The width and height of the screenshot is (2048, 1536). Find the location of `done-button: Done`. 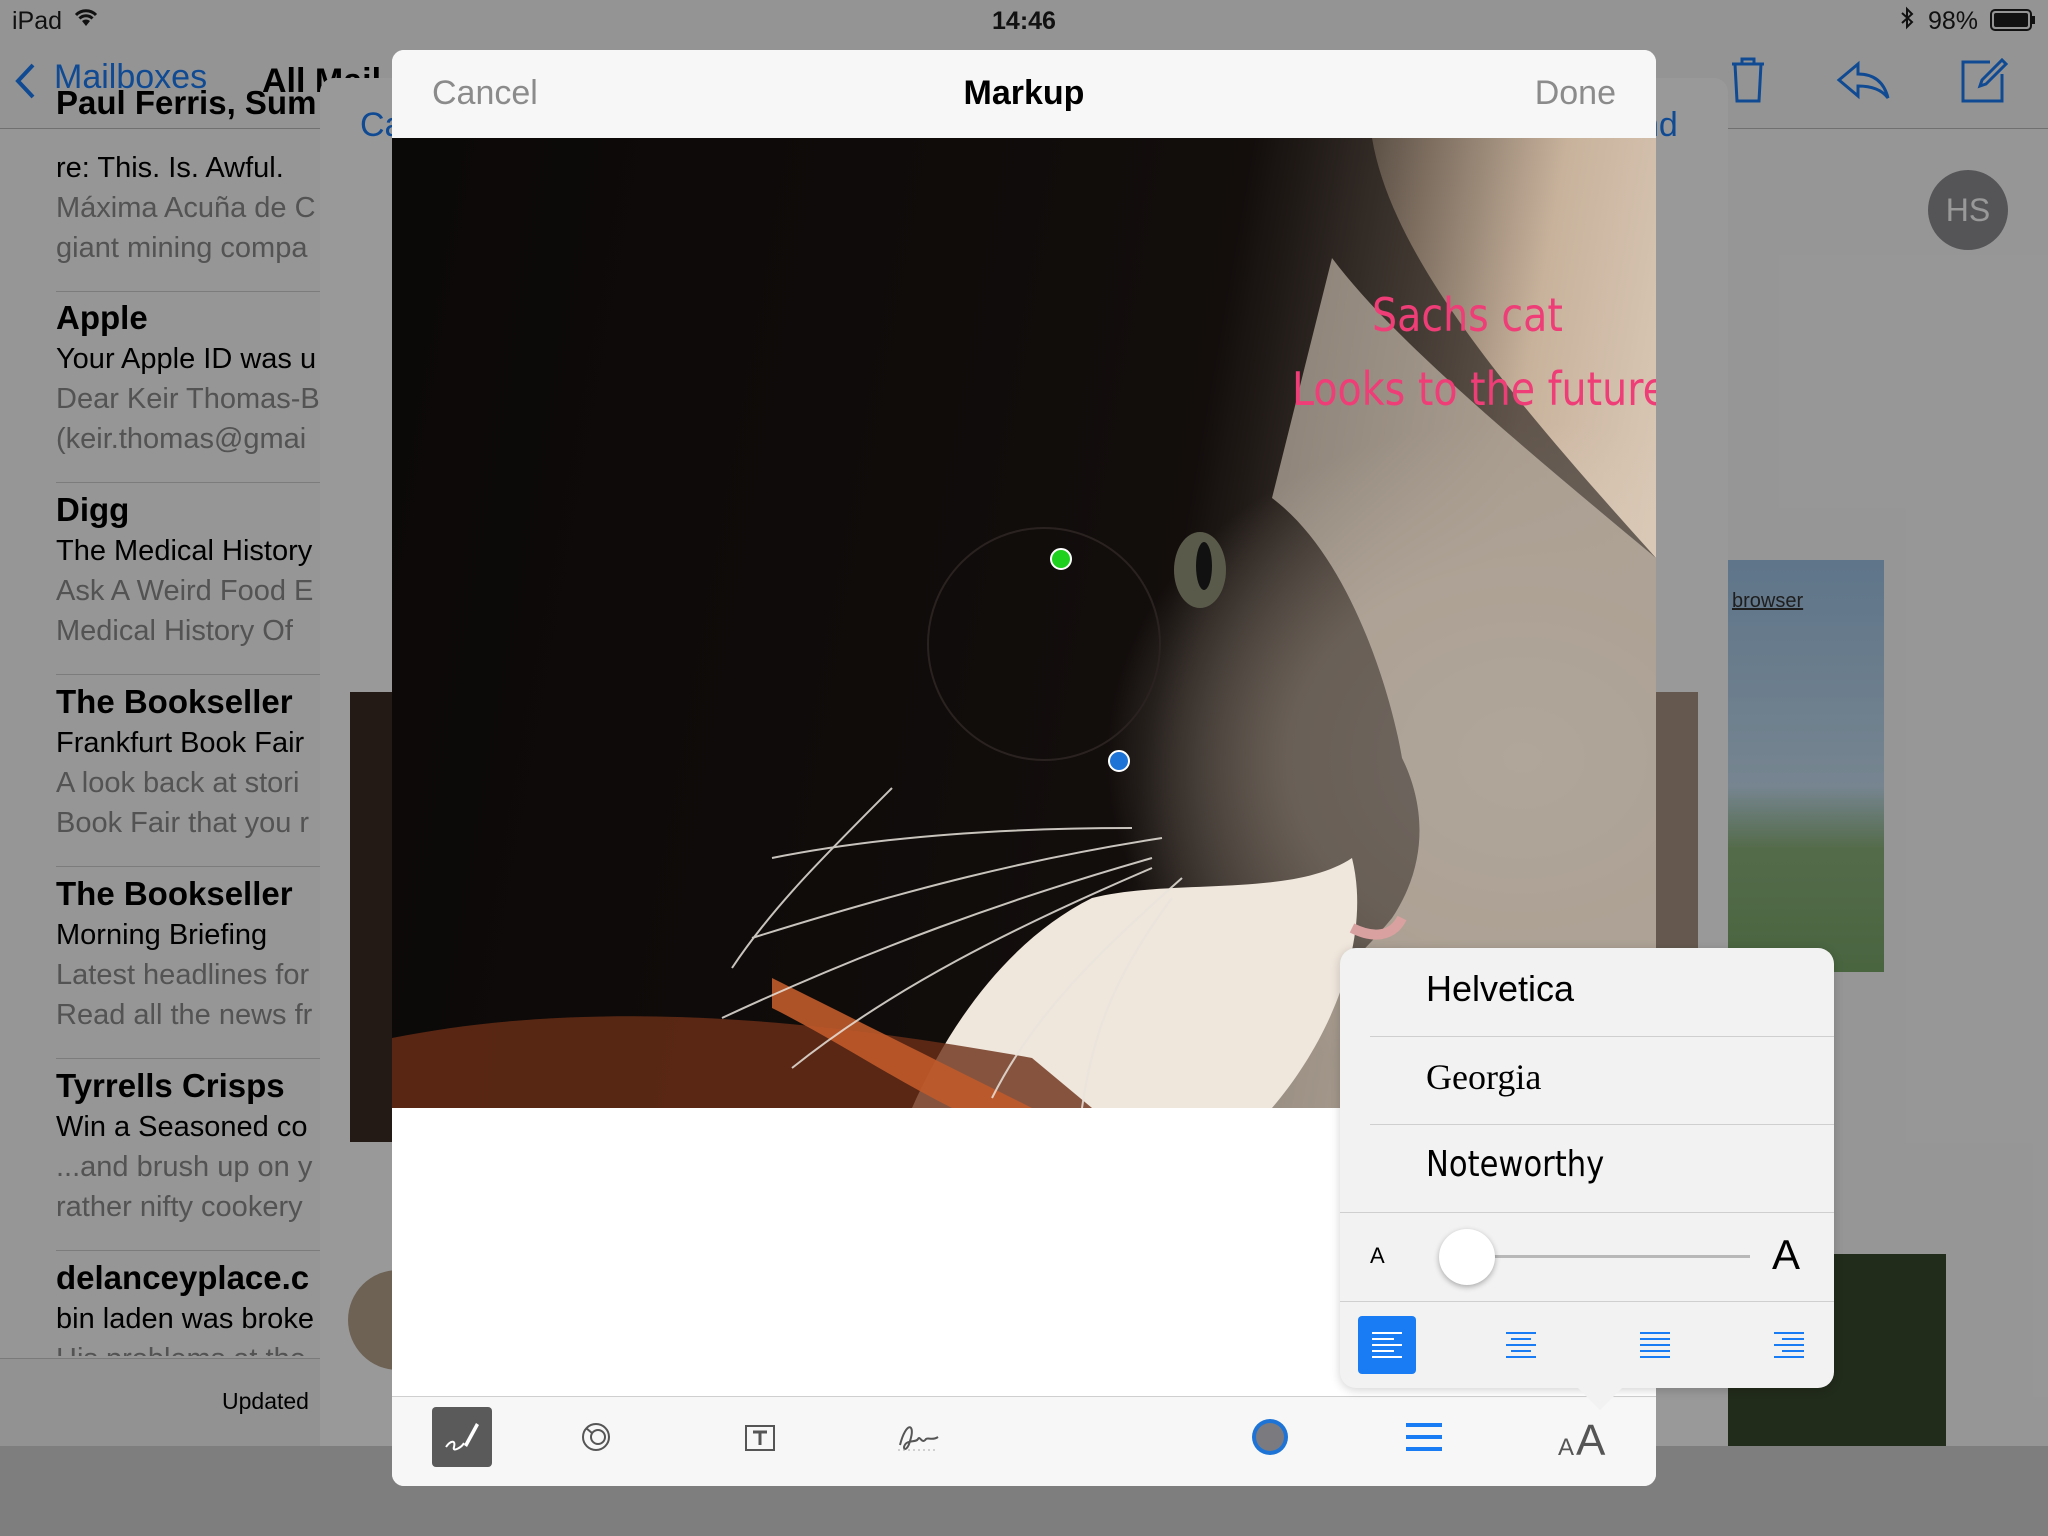

done-button: Done is located at coordinates (1575, 93).